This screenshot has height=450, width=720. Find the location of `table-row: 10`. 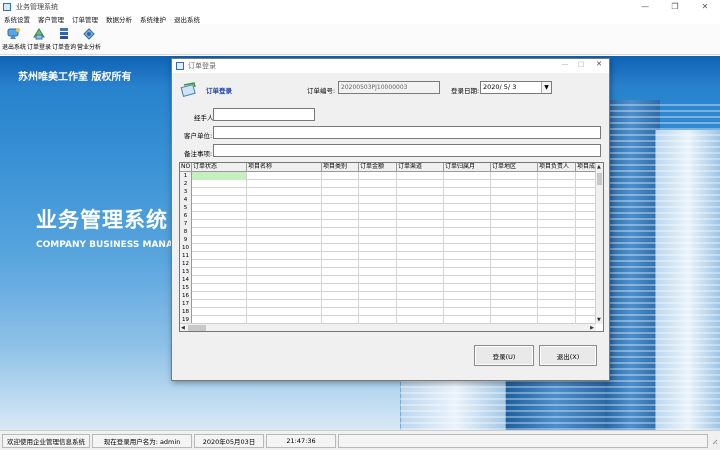

table-row: 10 is located at coordinates (388, 248).